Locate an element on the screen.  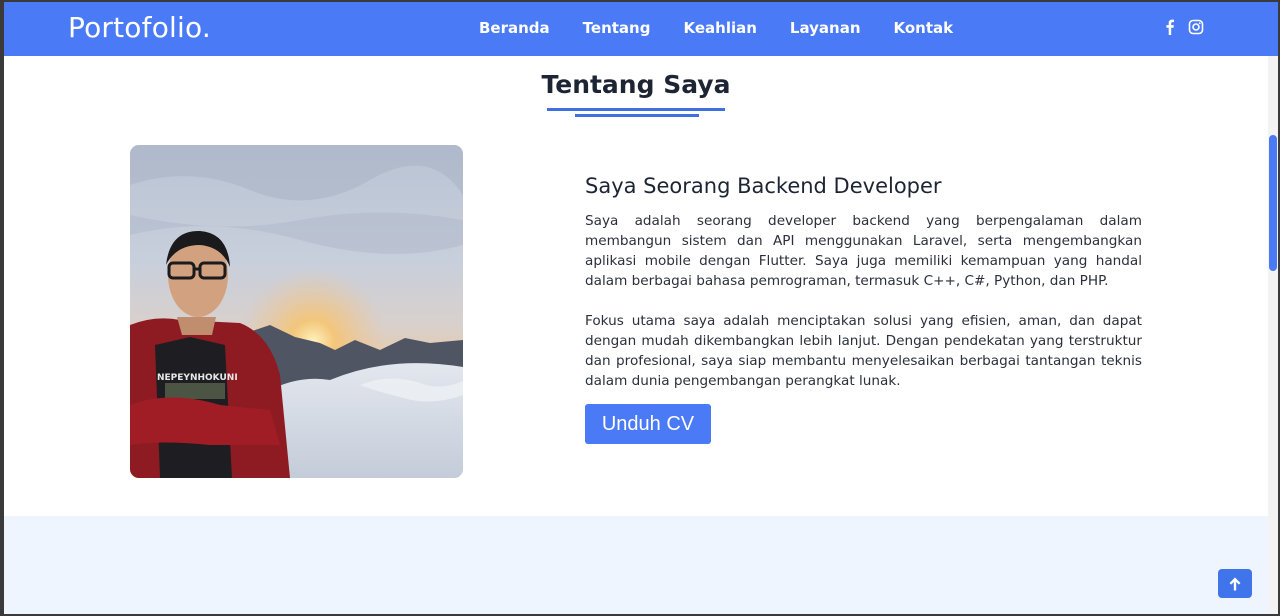
back-to-top-button is located at coordinates (1235, 583).